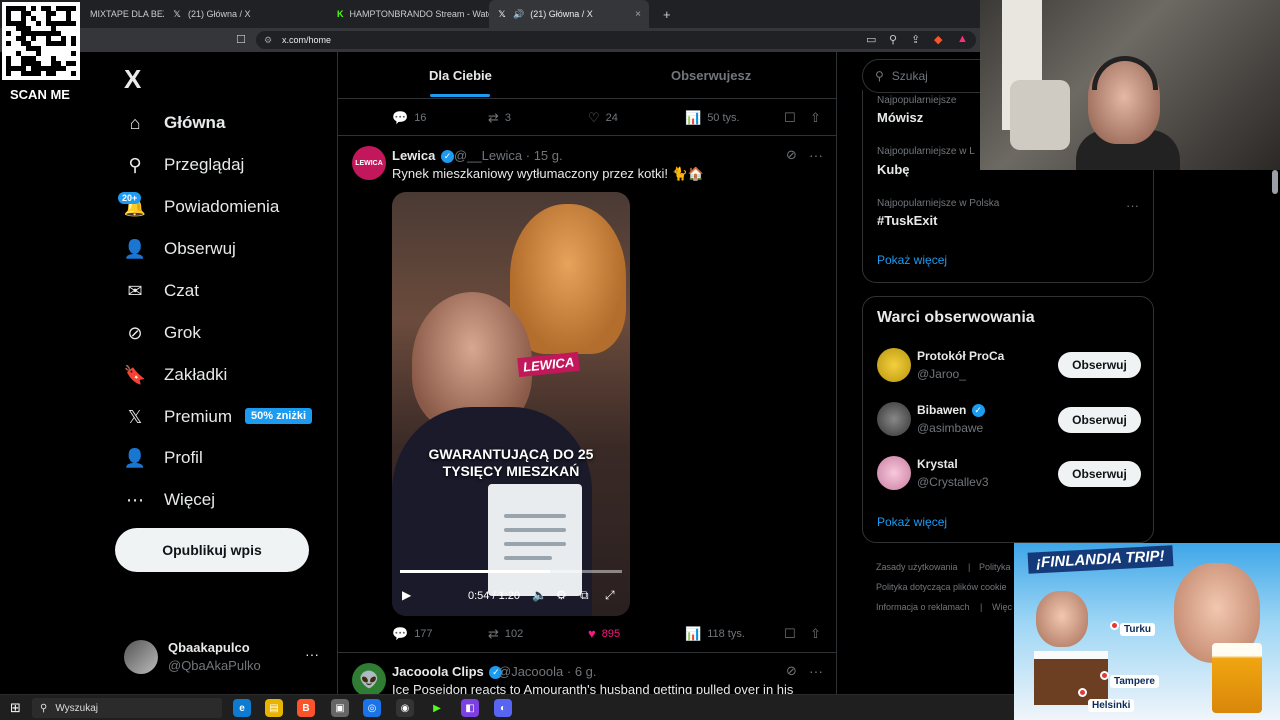 The width and height of the screenshot is (1280, 720). Describe the element at coordinates (511, 571) in the screenshot. I see `video-progress-bar` at that location.